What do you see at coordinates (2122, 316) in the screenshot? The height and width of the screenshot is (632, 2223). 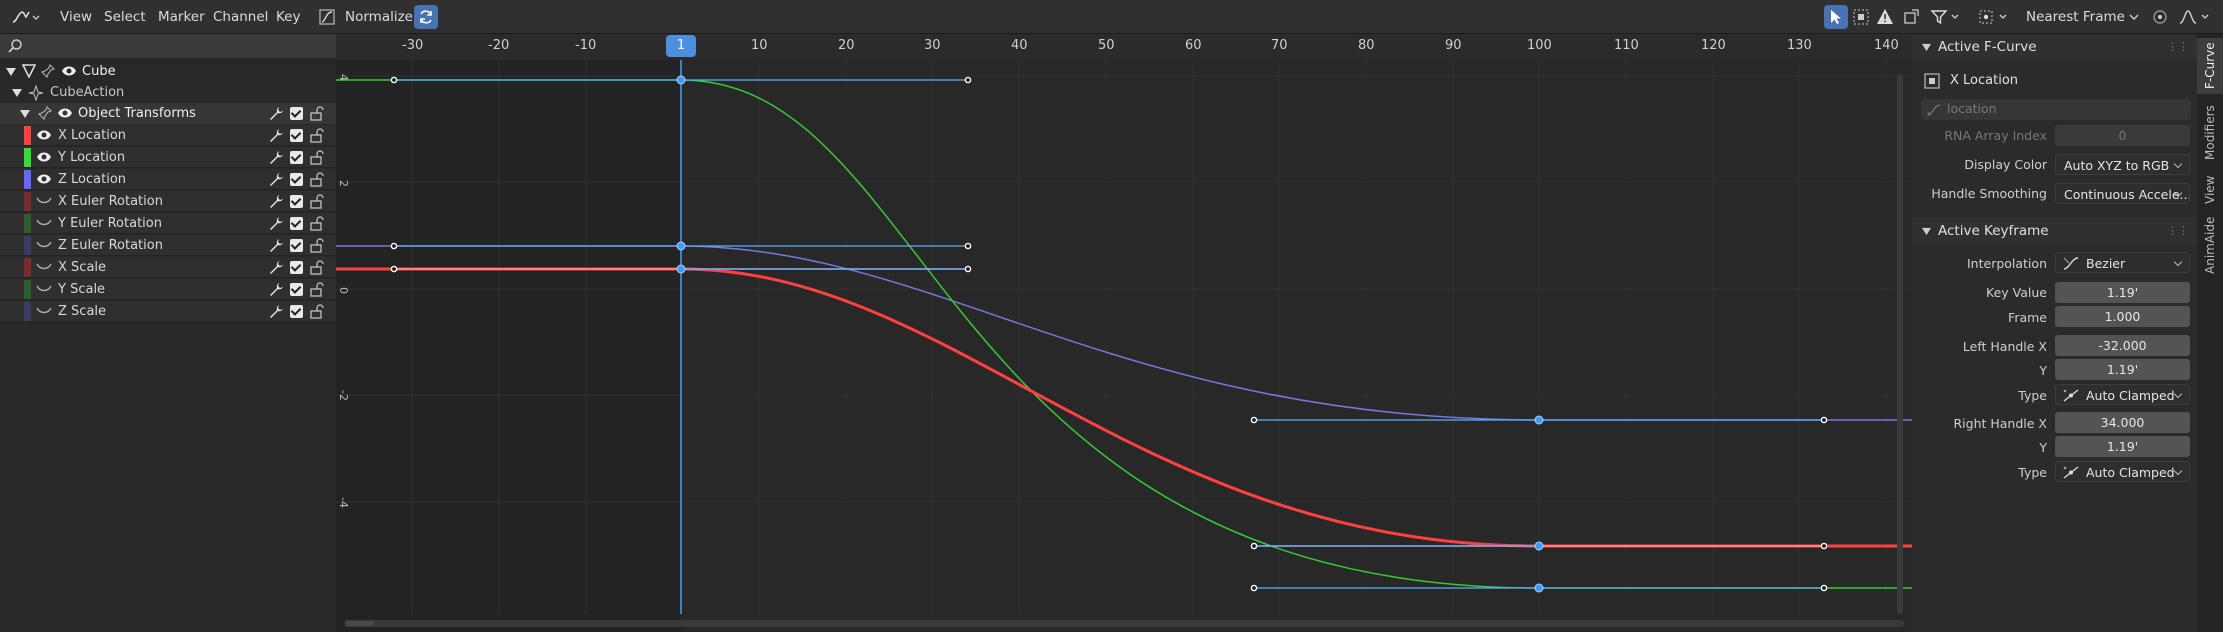 I see `frame-field: 1.000` at bounding box center [2122, 316].